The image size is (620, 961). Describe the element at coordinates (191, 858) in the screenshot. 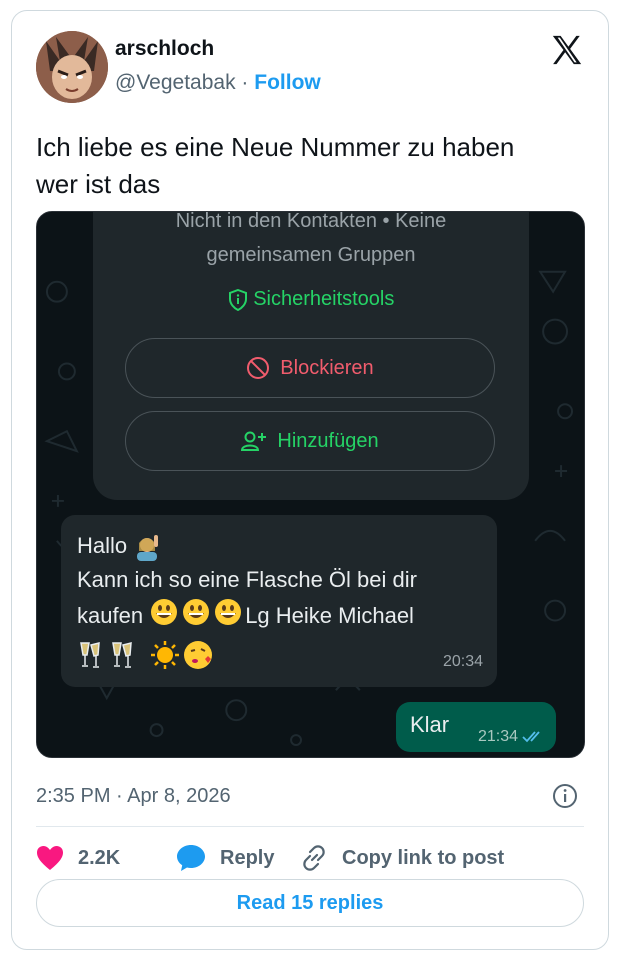

I see `reply-bubble-icon` at that location.